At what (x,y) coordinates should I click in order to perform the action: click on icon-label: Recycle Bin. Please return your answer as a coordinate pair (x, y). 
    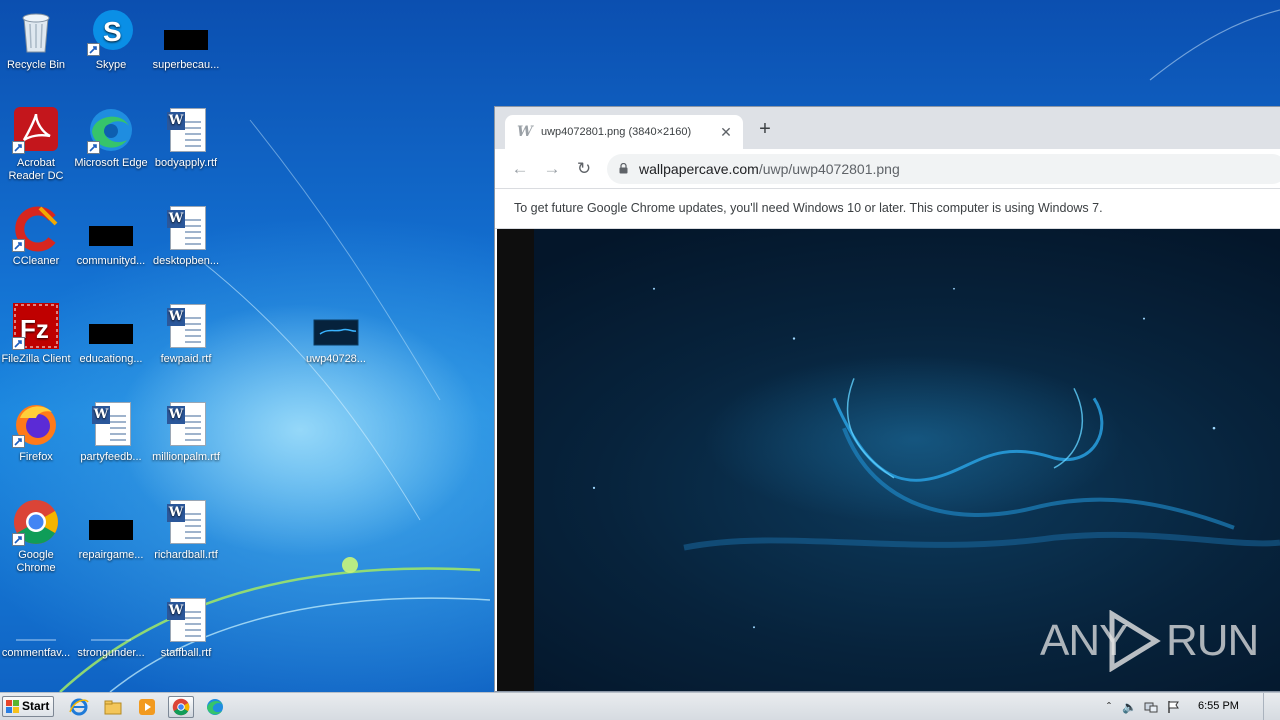
    Looking at the image, I should click on (36, 65).